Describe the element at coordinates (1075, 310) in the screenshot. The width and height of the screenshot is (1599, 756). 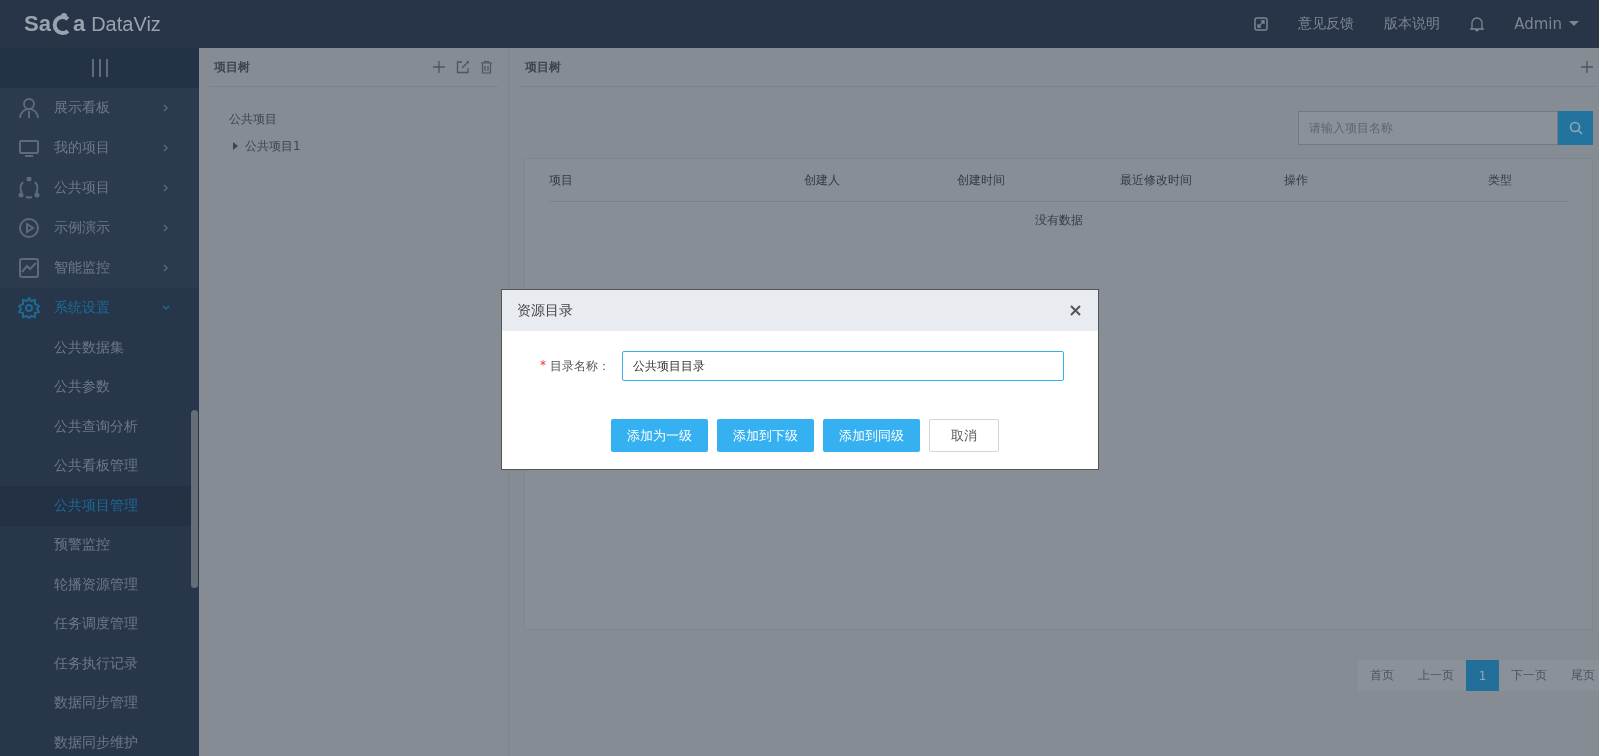
I see `close-icon` at that location.